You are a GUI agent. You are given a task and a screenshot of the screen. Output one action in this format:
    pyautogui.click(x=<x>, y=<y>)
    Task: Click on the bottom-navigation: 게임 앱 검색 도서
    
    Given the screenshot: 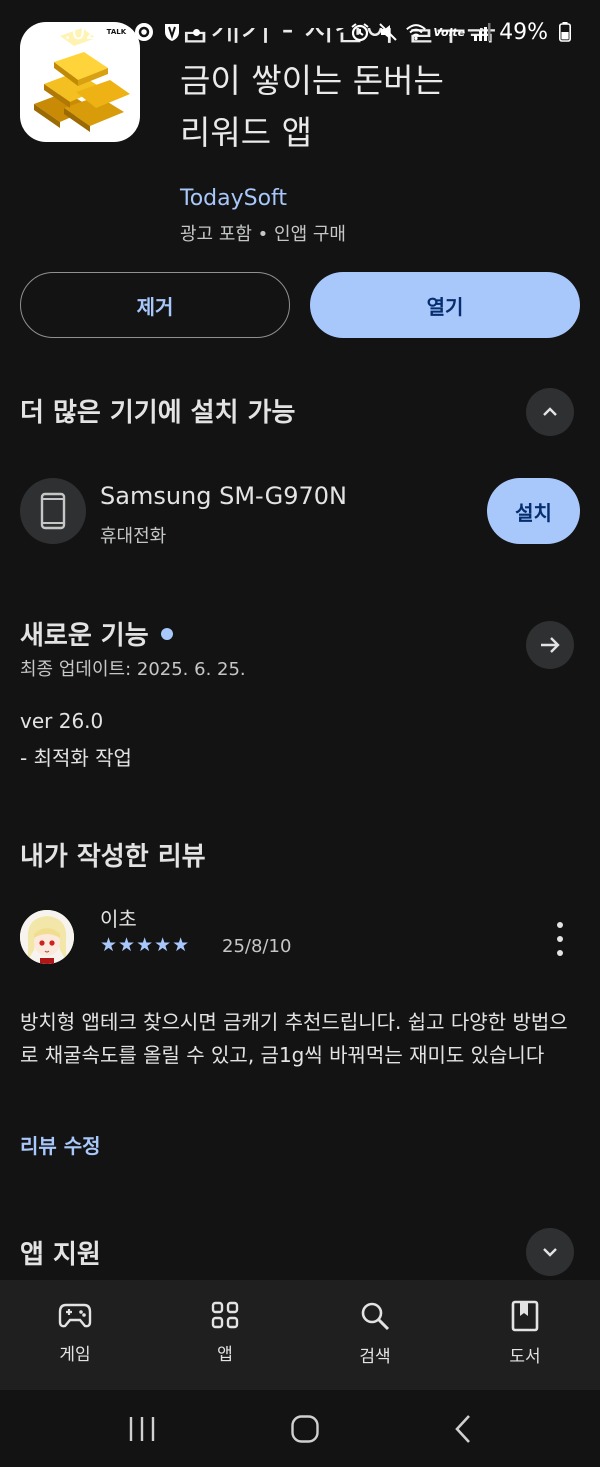 What is the action you would take?
    pyautogui.click(x=300, y=1335)
    